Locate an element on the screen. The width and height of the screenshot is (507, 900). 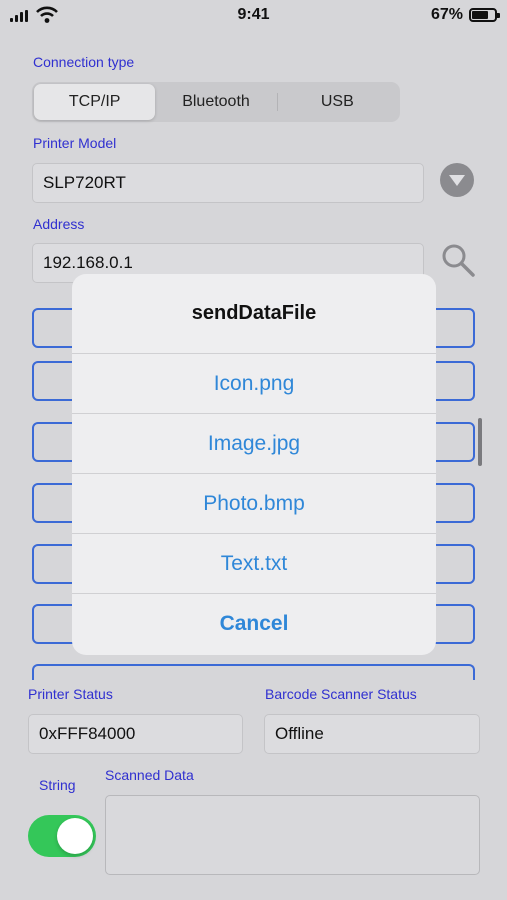
option-photo-bmp: Photo.bmp is located at coordinates (254, 504).